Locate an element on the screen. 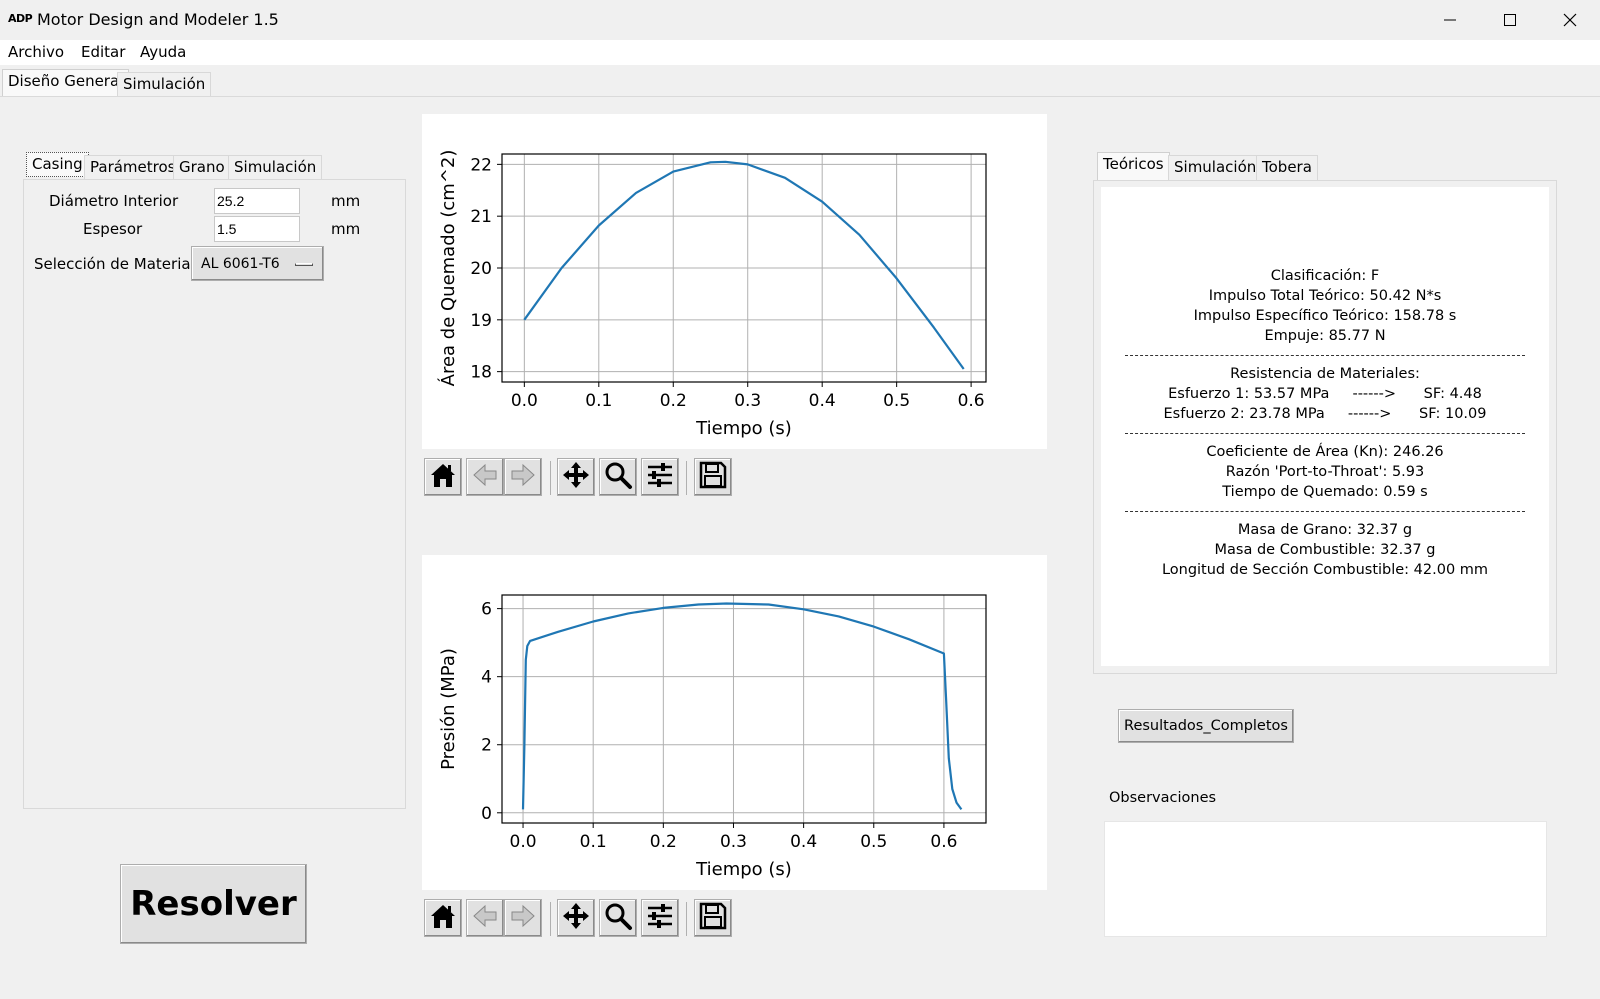  tab-casing: Casing is located at coordinates (57, 164).